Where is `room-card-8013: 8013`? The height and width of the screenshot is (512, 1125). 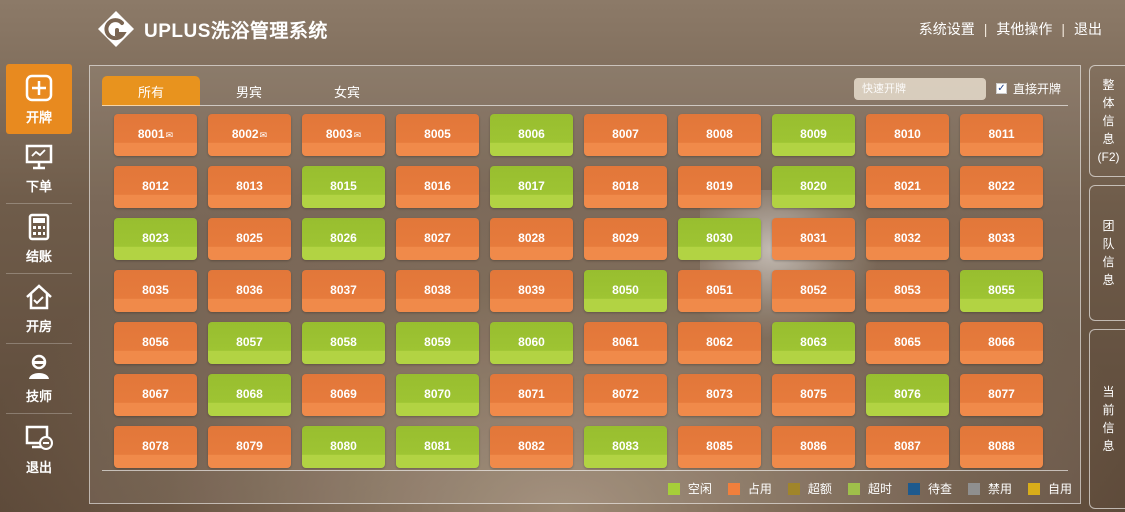
room-card-8013: 8013 is located at coordinates (249, 187).